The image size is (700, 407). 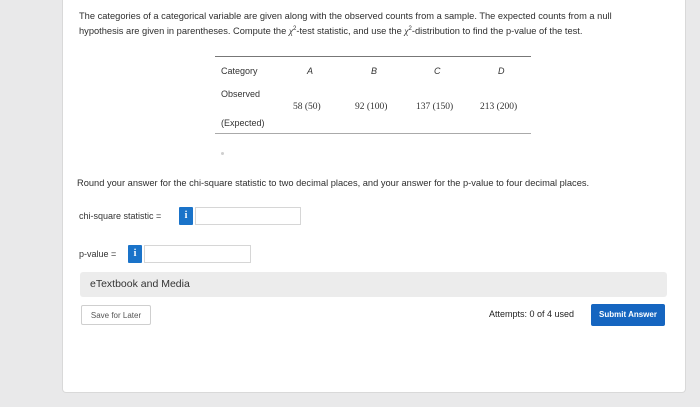 What do you see at coordinates (310, 71) in the screenshot?
I see `header-category-a: A` at bounding box center [310, 71].